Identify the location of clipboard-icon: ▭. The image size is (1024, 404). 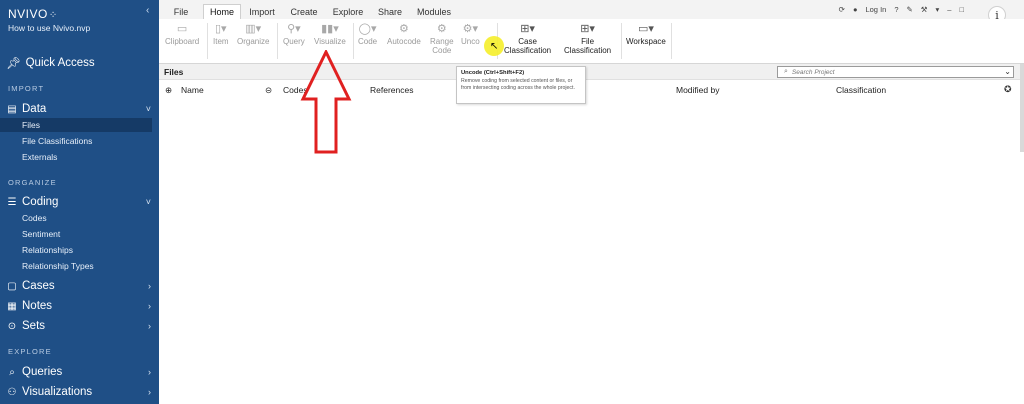
(182, 29).